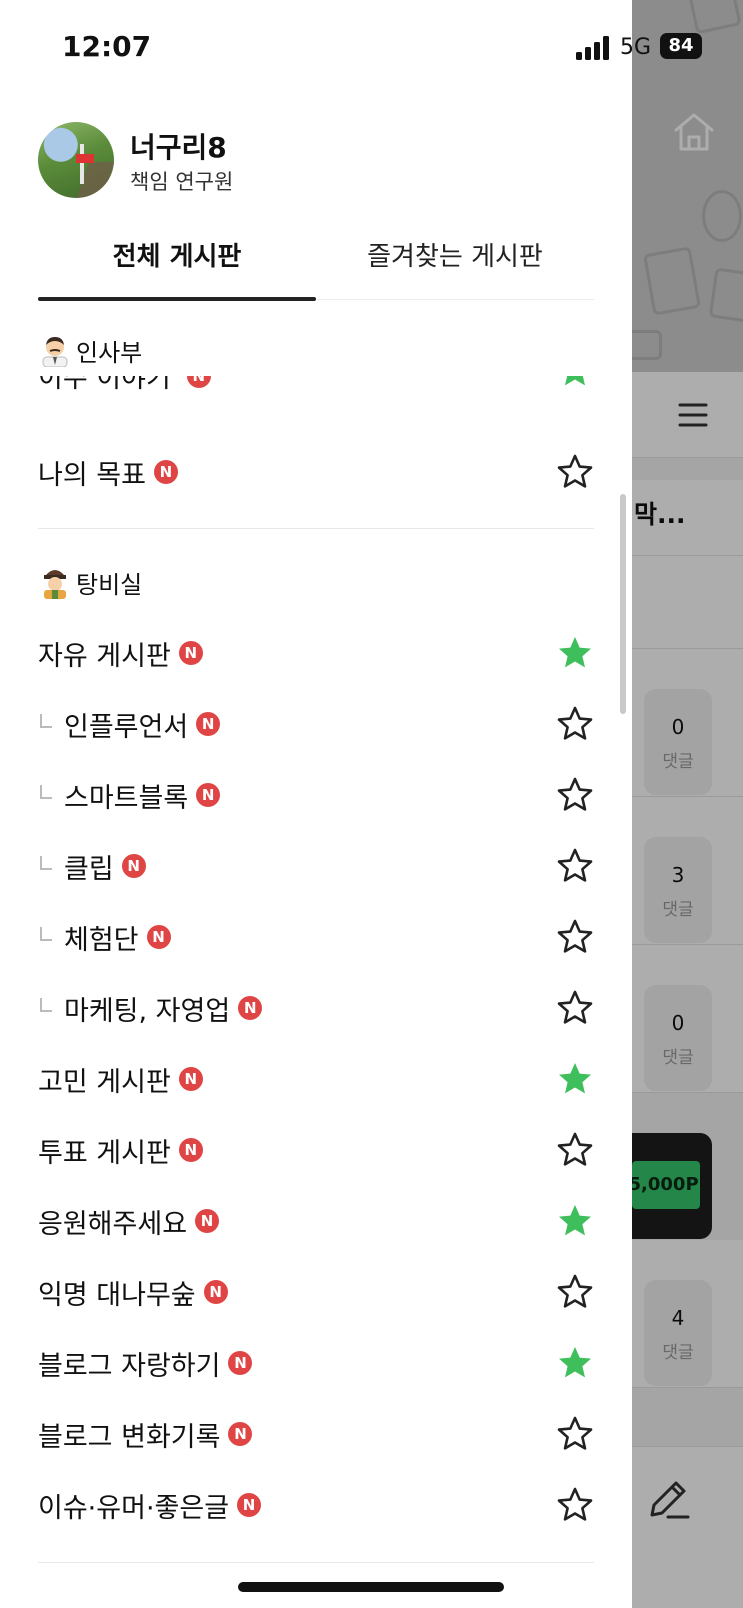 The width and height of the screenshot is (743, 1608). Describe the element at coordinates (316, 1434) in the screenshot. I see `board-item: 블로그 변화기록 N` at that location.